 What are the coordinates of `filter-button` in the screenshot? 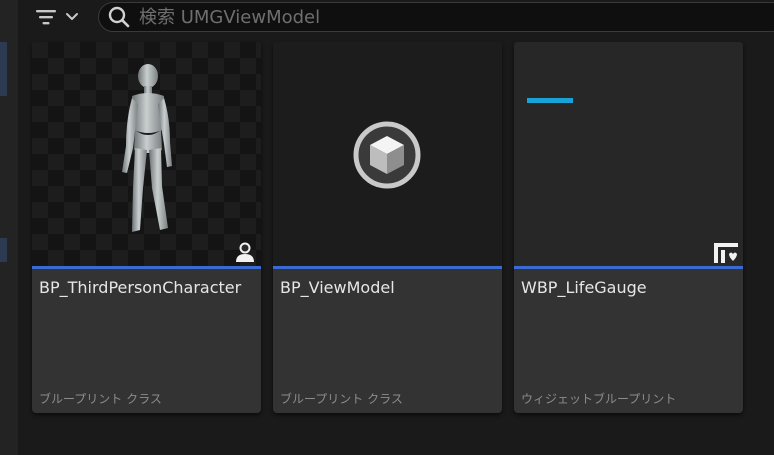 It's located at (62, 17).